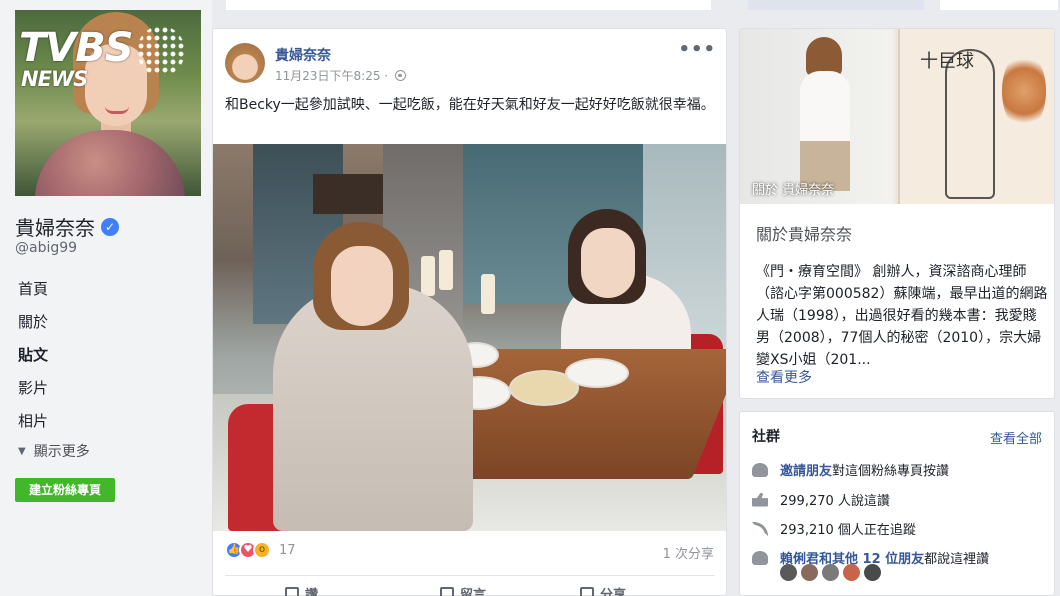 This screenshot has height=596, width=1060. Describe the element at coordinates (613, 592) in the screenshot. I see `share-button-label: 分享` at that location.